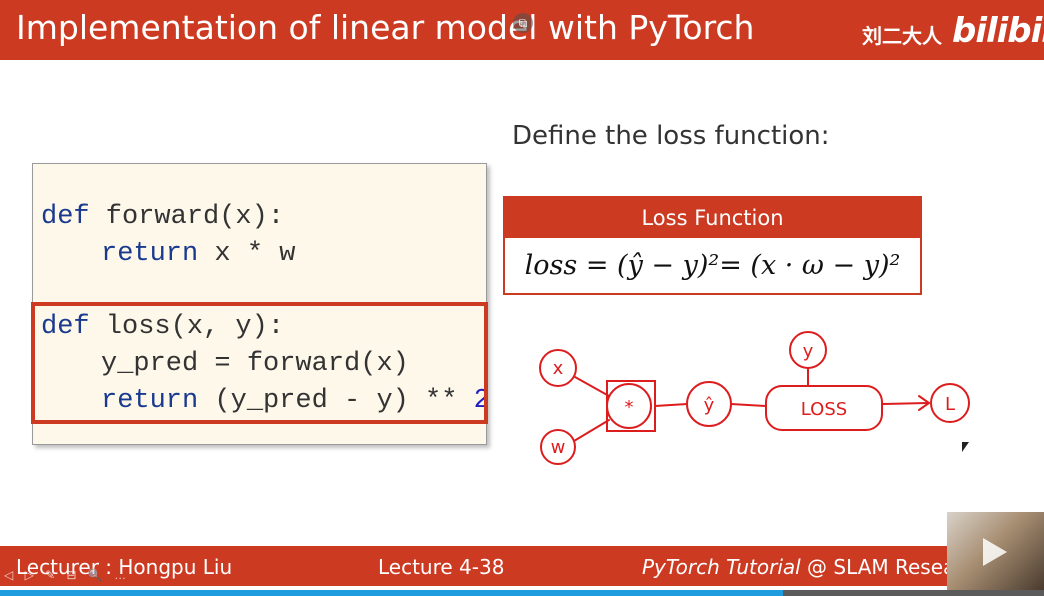 This screenshot has height=596, width=1044. Describe the element at coordinates (721, 567) in the screenshot. I see `tutorial-name: PyTorch Tutorial` at that location.